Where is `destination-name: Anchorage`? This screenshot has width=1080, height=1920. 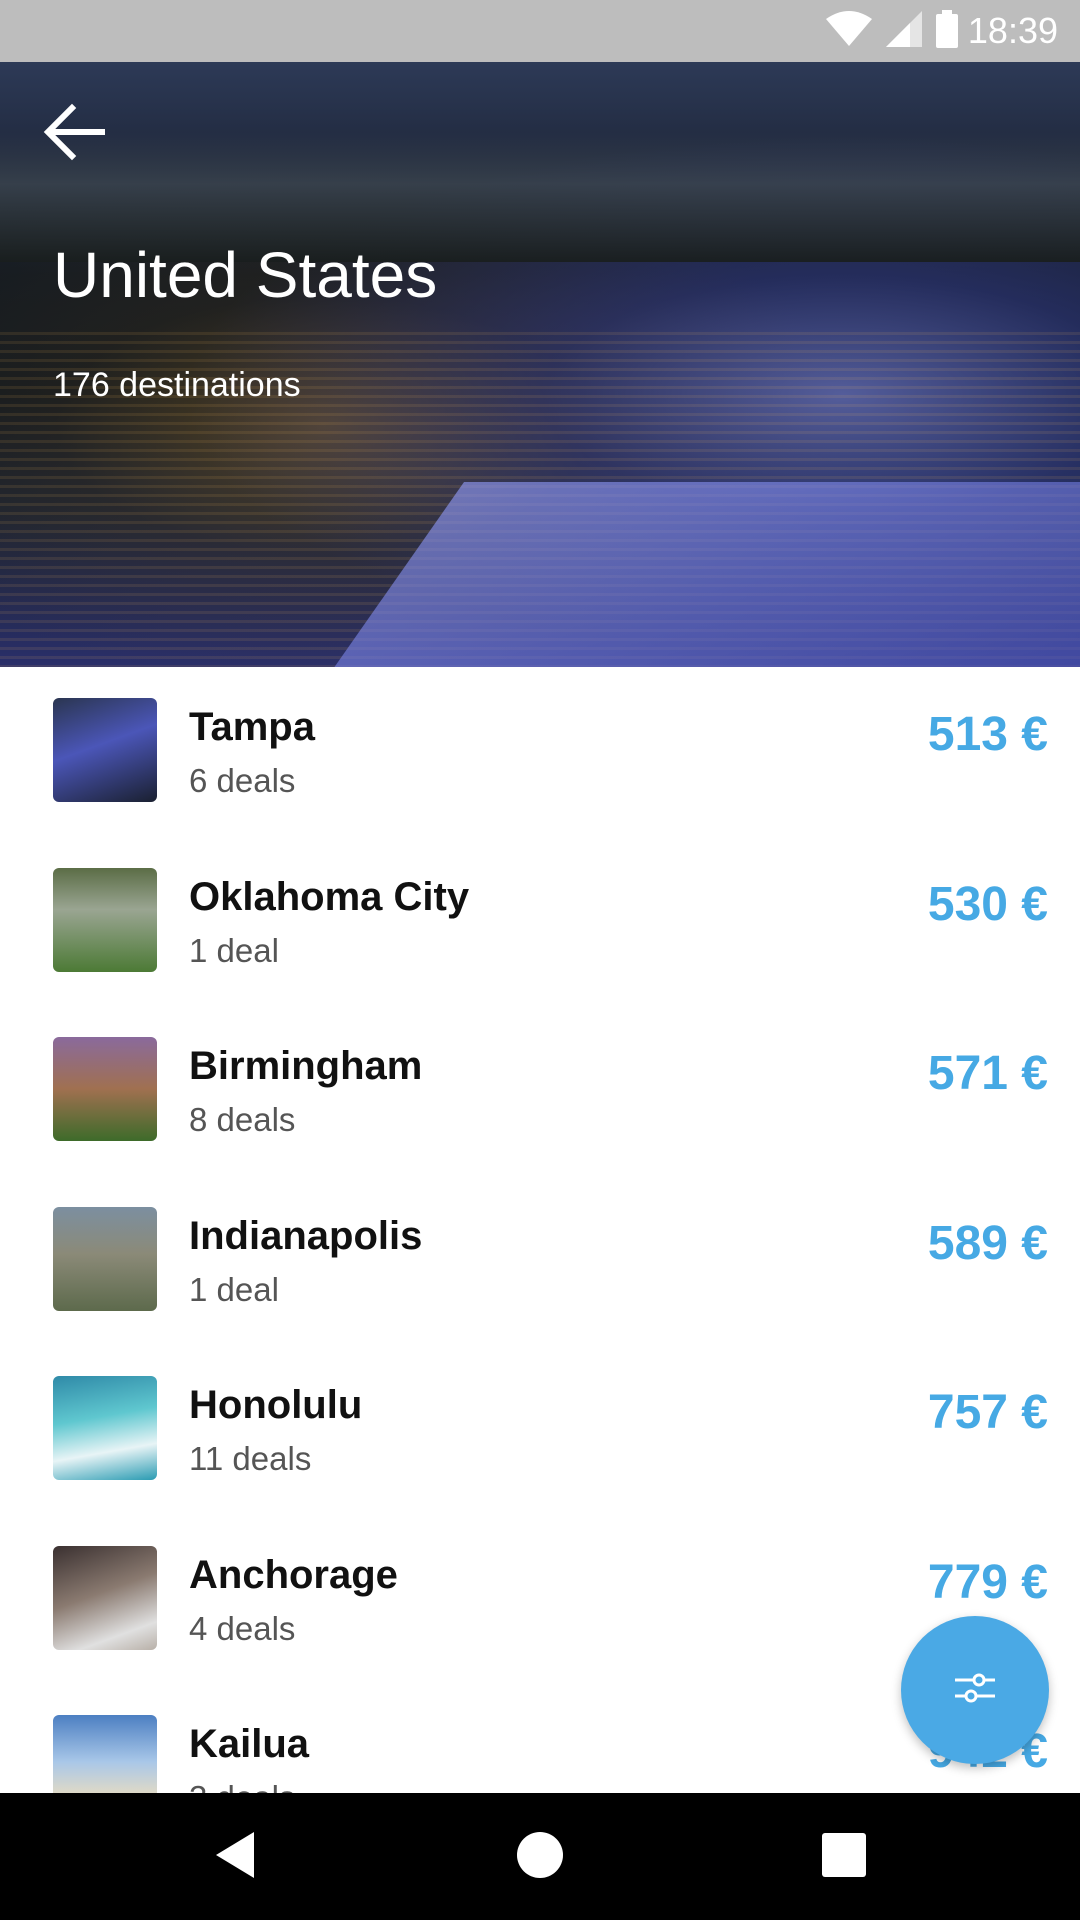
destination-name: Anchorage is located at coordinates (293, 1574).